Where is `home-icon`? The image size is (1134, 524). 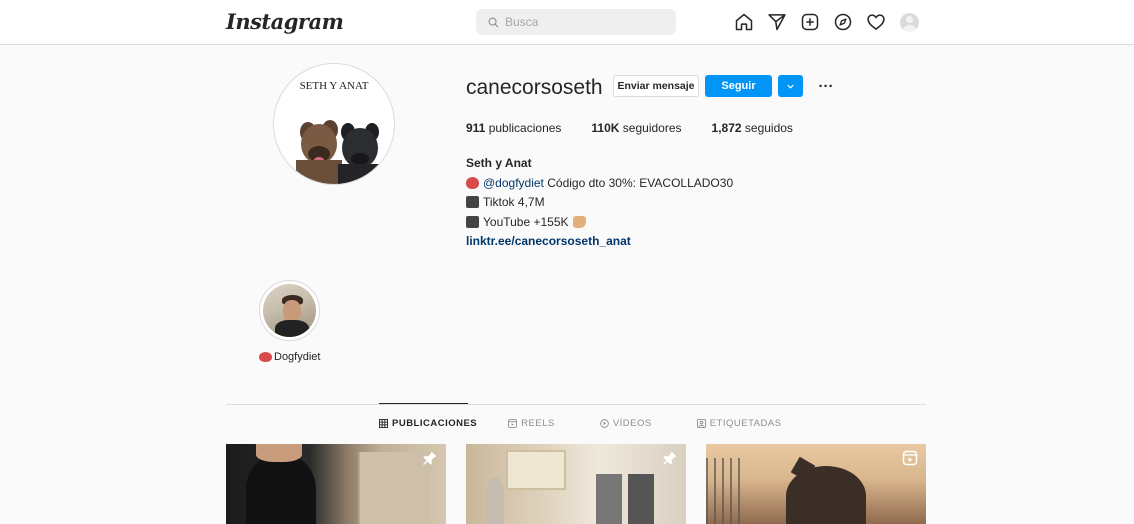 home-icon is located at coordinates (744, 22).